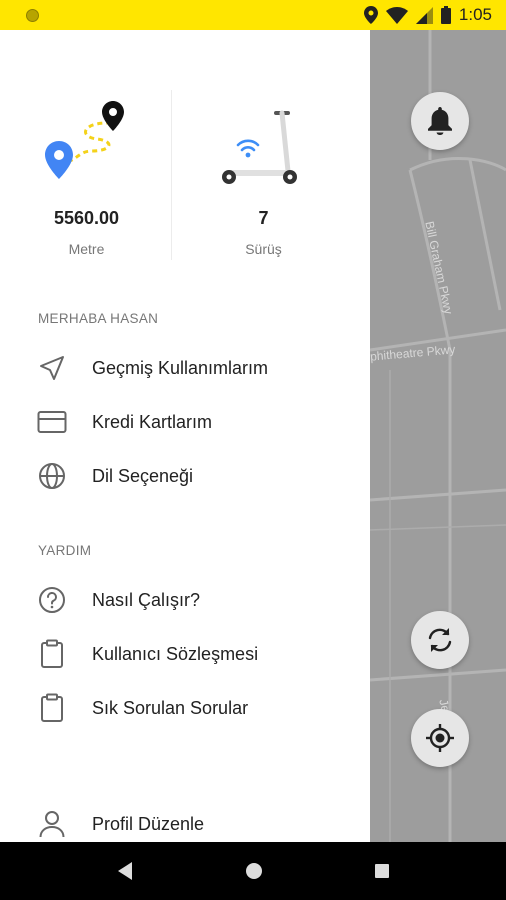  What do you see at coordinates (263, 218) in the screenshot?
I see `rides-value: 7` at bounding box center [263, 218].